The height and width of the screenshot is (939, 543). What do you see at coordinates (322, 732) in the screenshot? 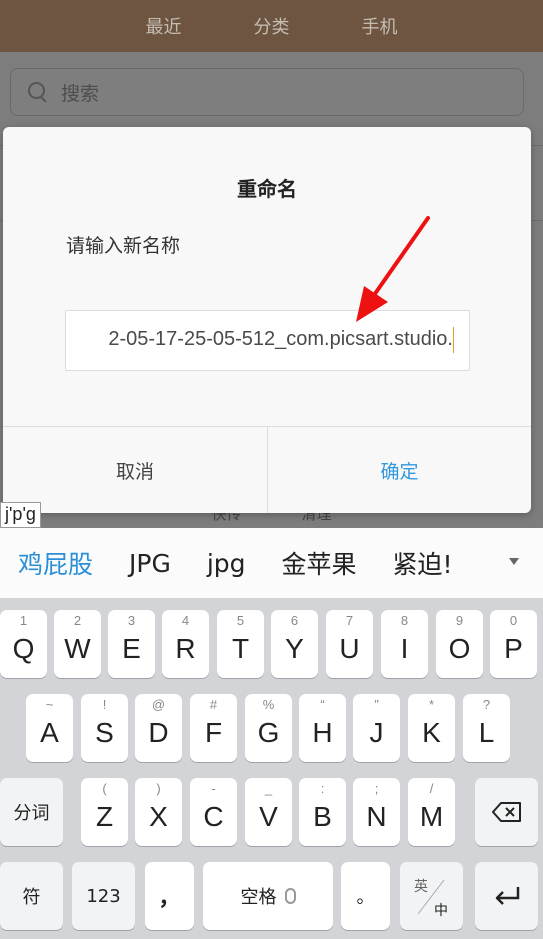
I see `key-label: H` at bounding box center [322, 732].